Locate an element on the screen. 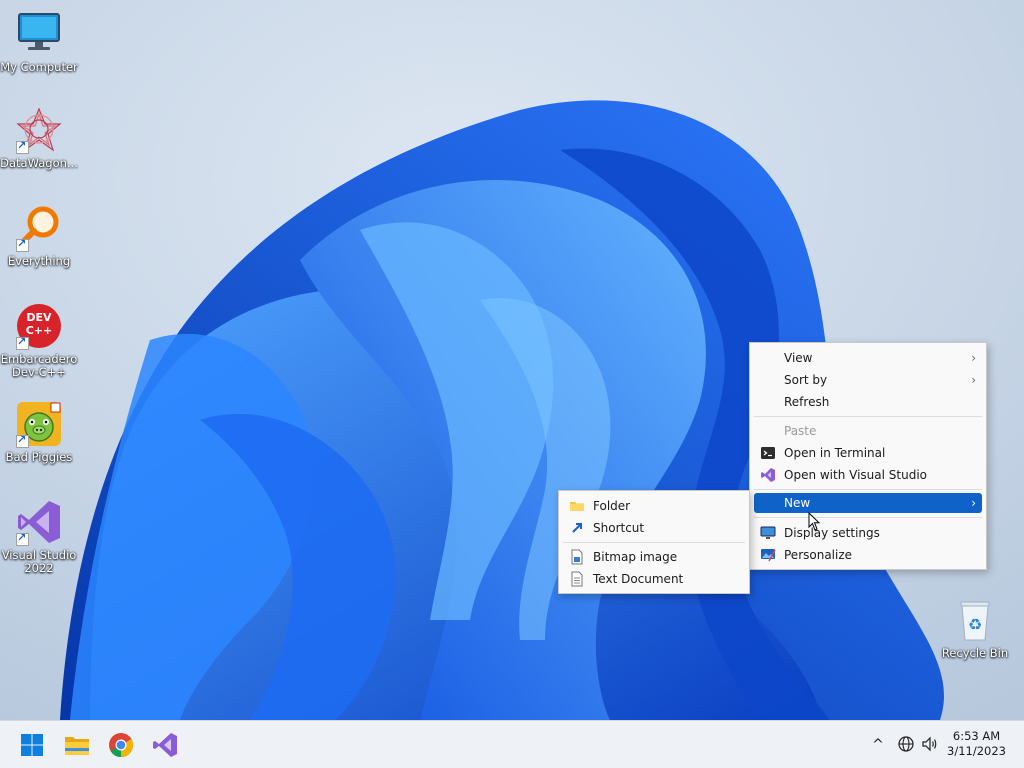 This screenshot has height=768, width=1024. desktop-icon-label: My Computer is located at coordinates (39, 67).